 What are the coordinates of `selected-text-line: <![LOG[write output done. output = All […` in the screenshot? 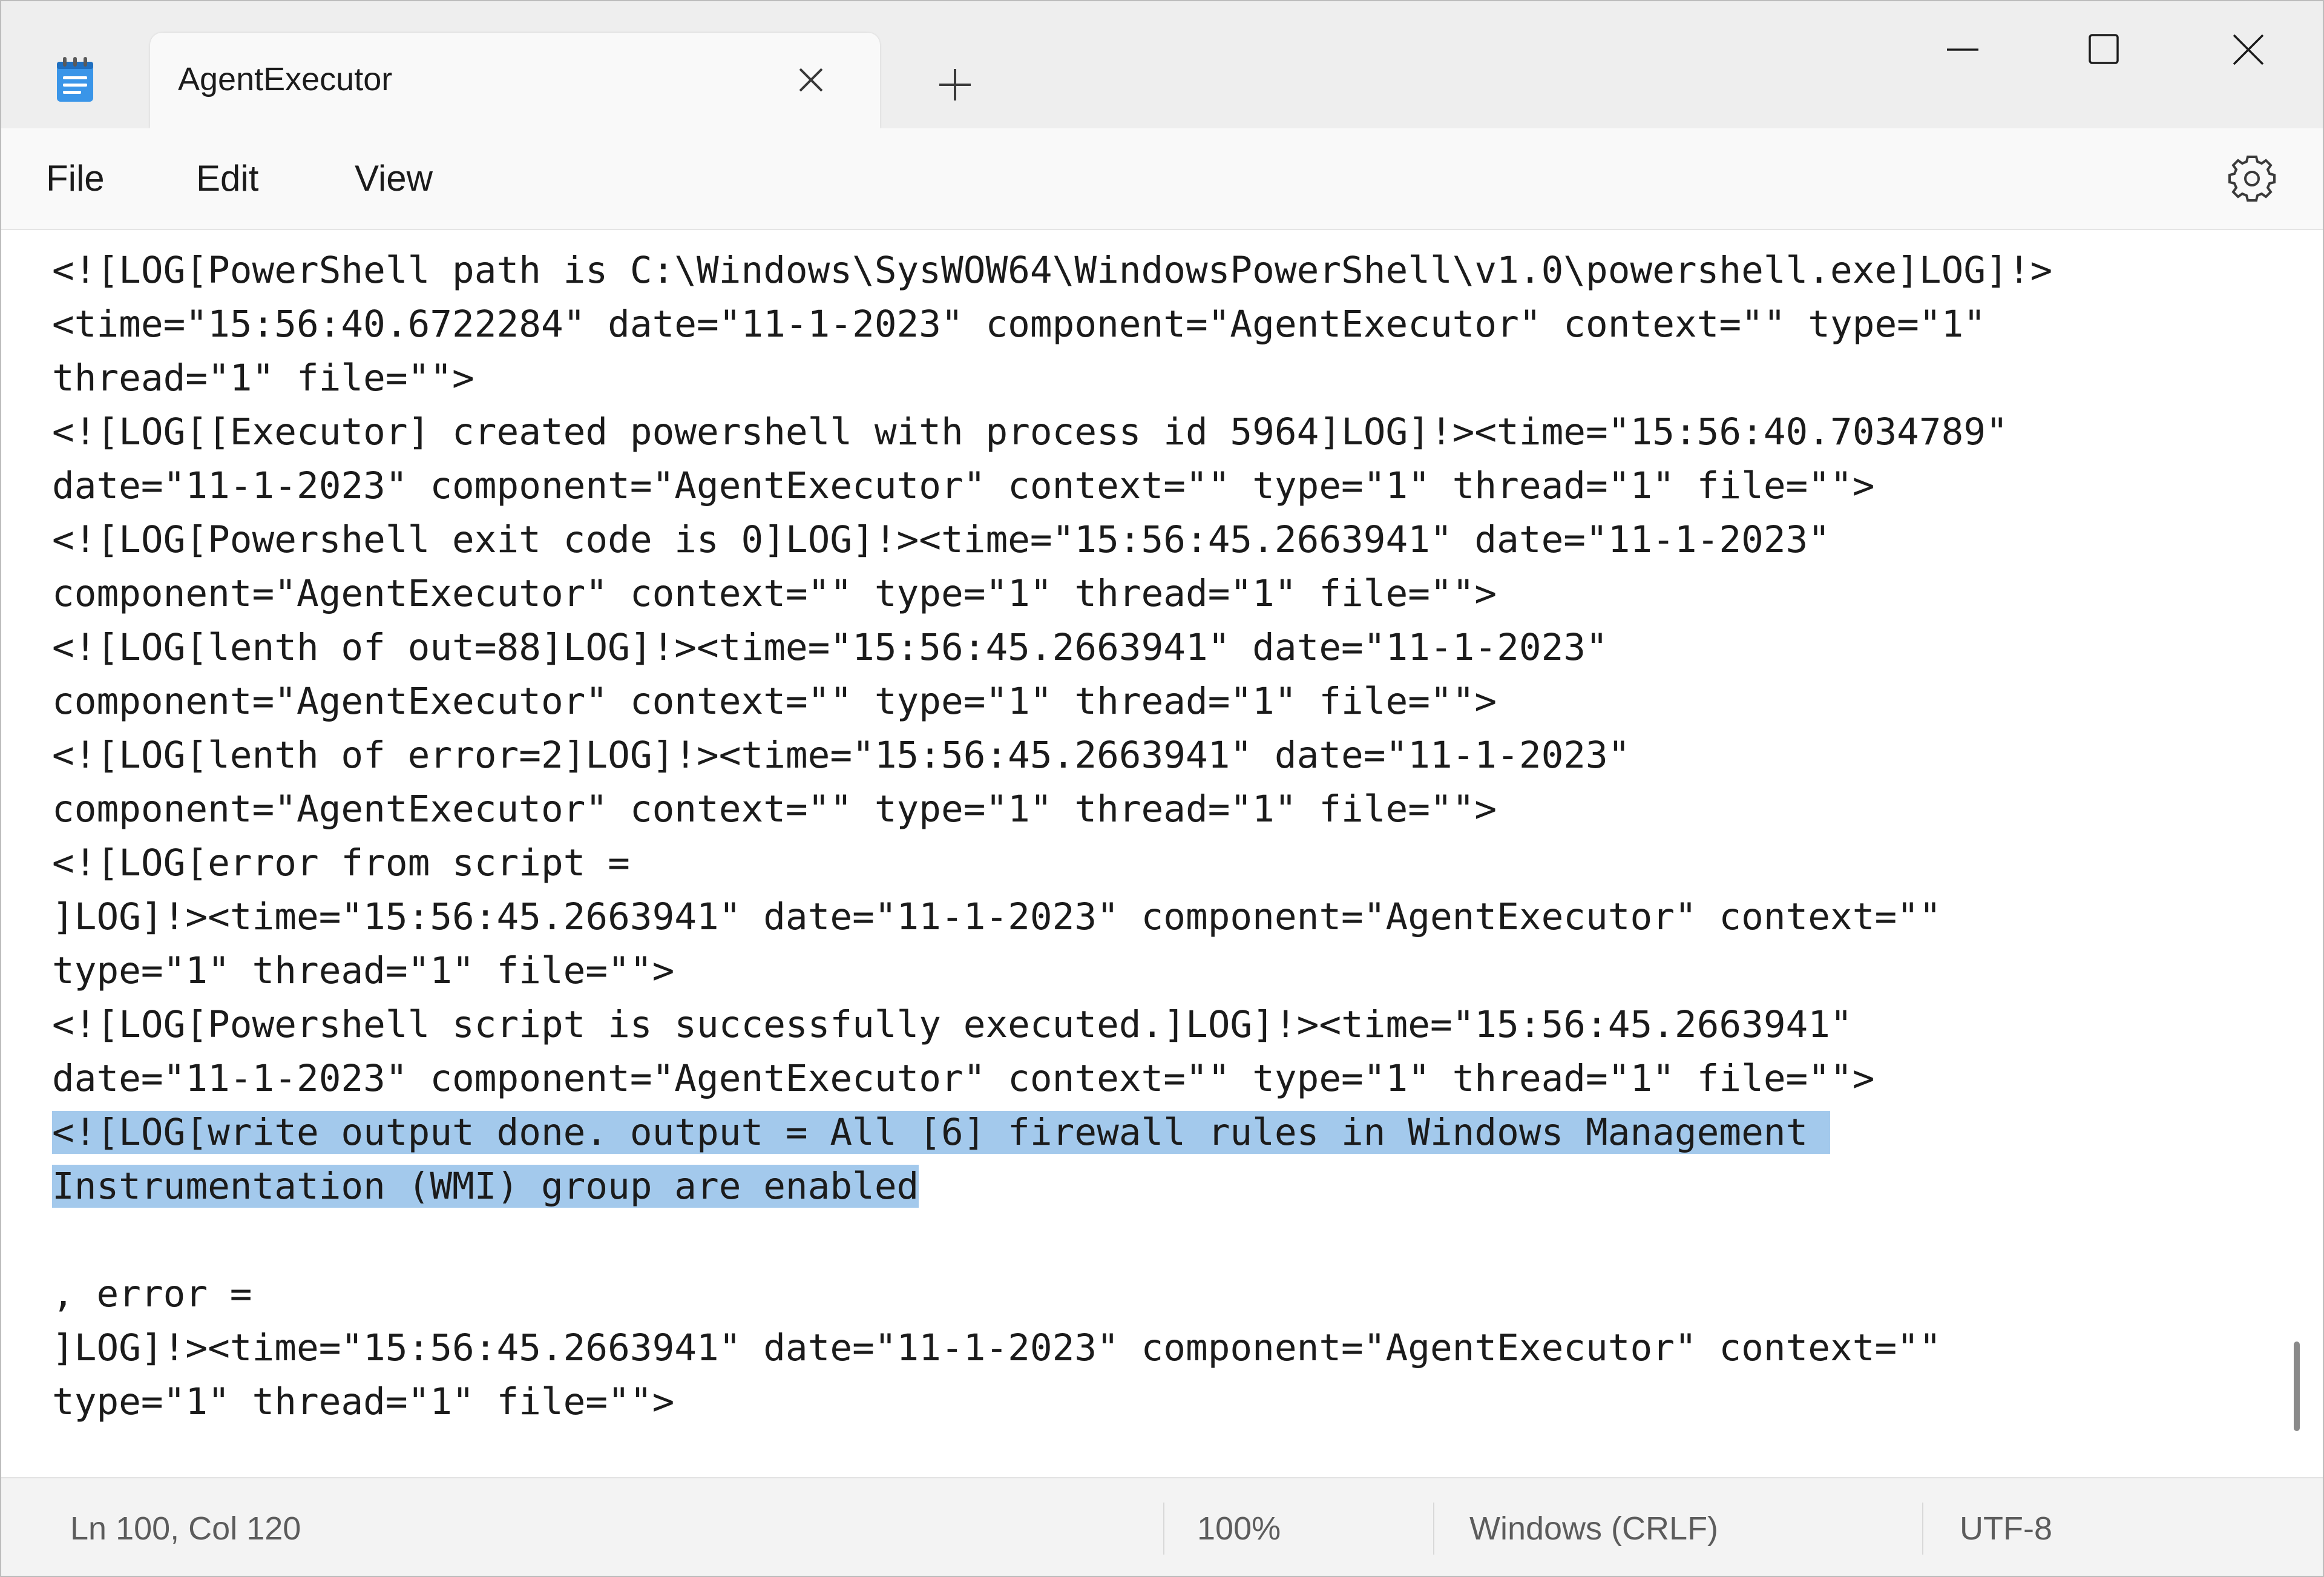 It's located at (942, 1132).